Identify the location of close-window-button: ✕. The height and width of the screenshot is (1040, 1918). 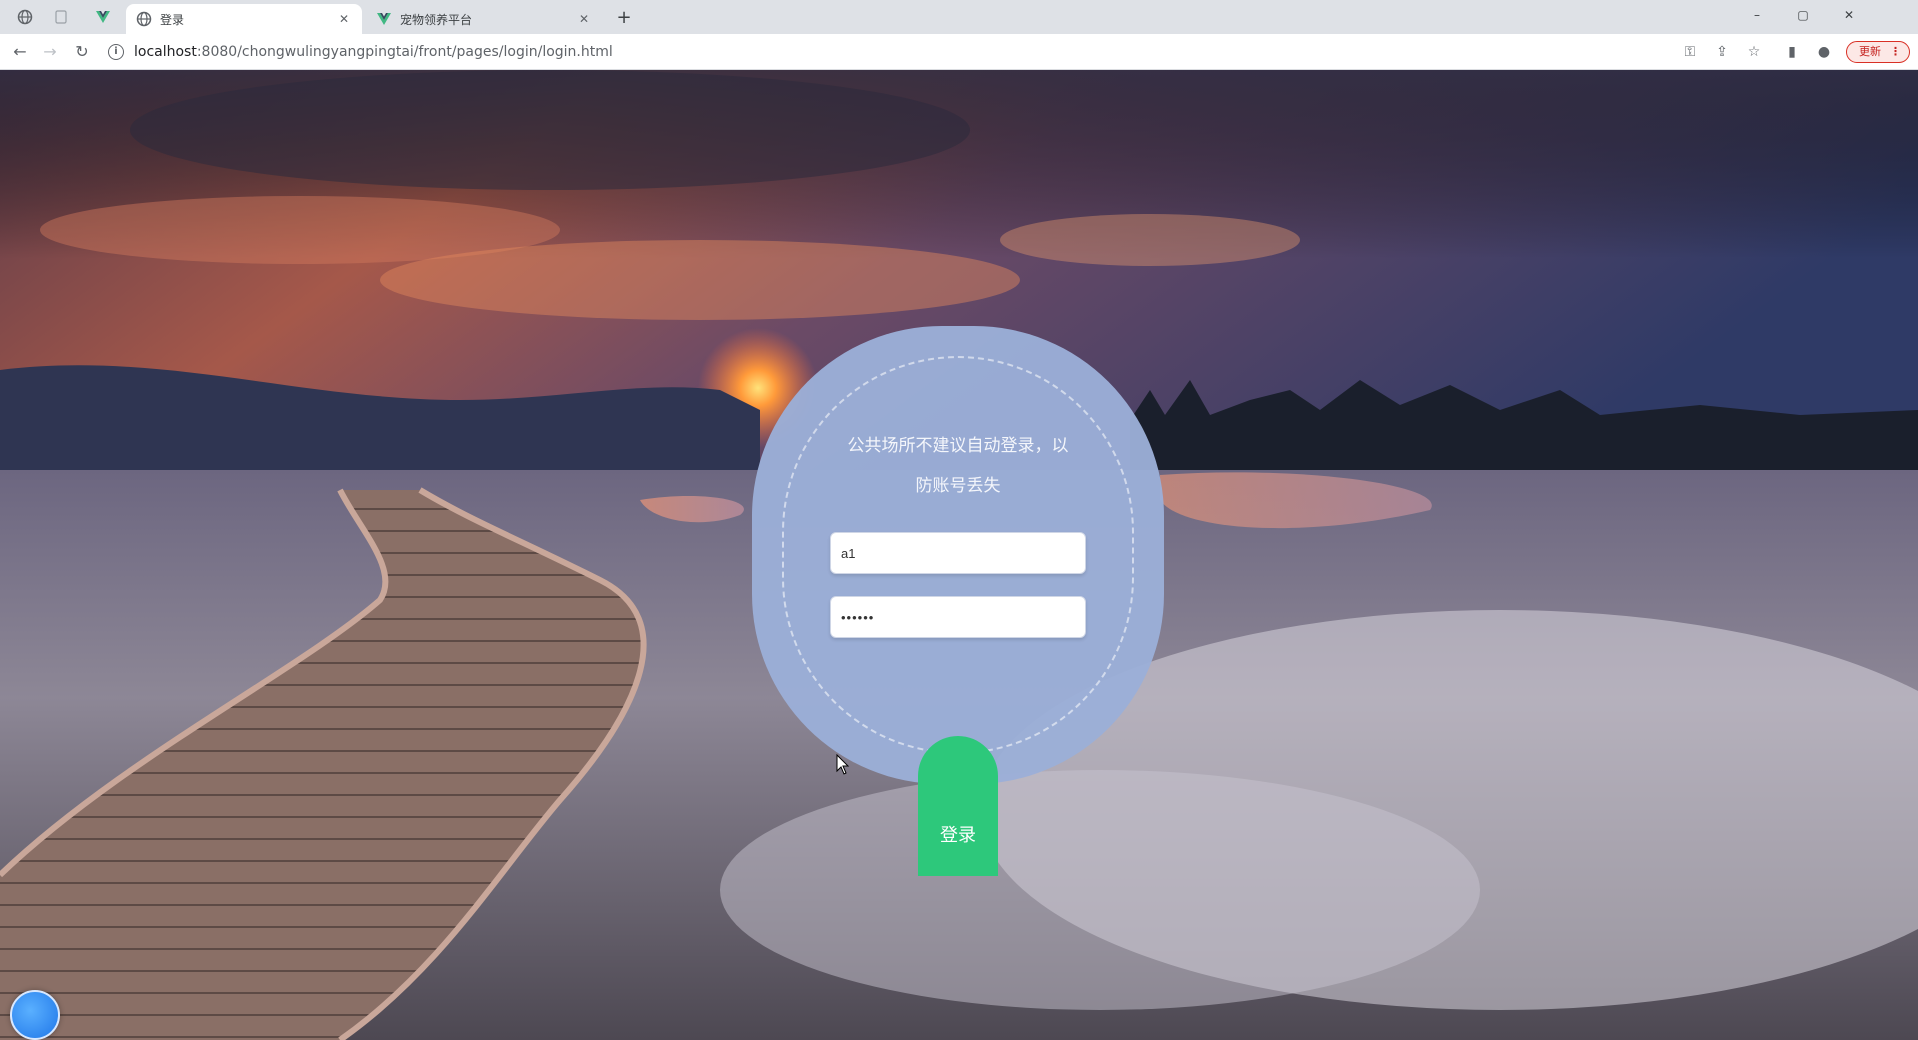
(1849, 15).